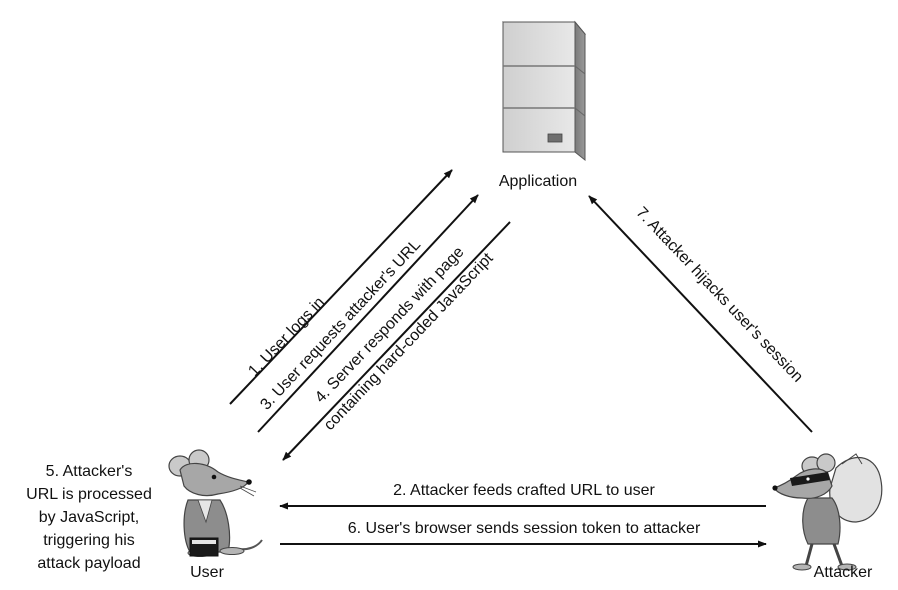  What do you see at coordinates (719, 295) in the screenshot?
I see `step-7-label: 7. Attacker hijacks user's session` at bounding box center [719, 295].